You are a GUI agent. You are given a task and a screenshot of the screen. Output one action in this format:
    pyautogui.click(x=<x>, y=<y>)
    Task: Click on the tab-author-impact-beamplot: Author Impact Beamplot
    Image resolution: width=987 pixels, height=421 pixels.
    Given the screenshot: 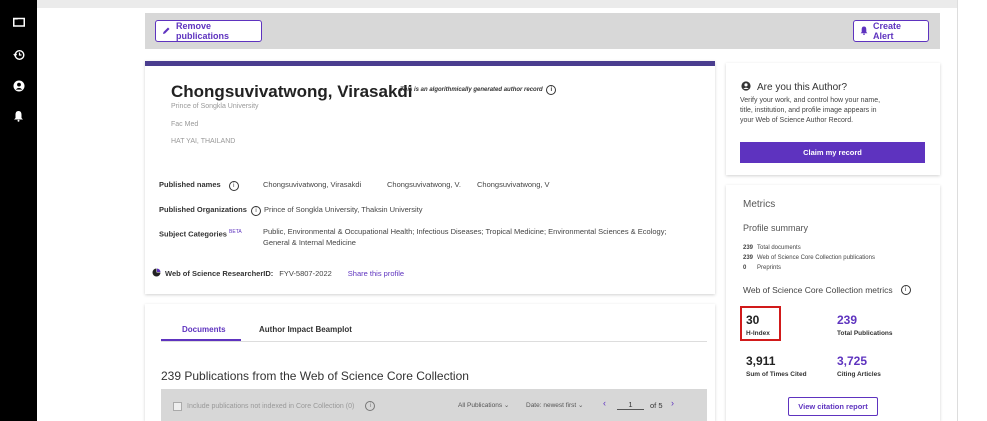 What is the action you would take?
    pyautogui.click(x=305, y=329)
    